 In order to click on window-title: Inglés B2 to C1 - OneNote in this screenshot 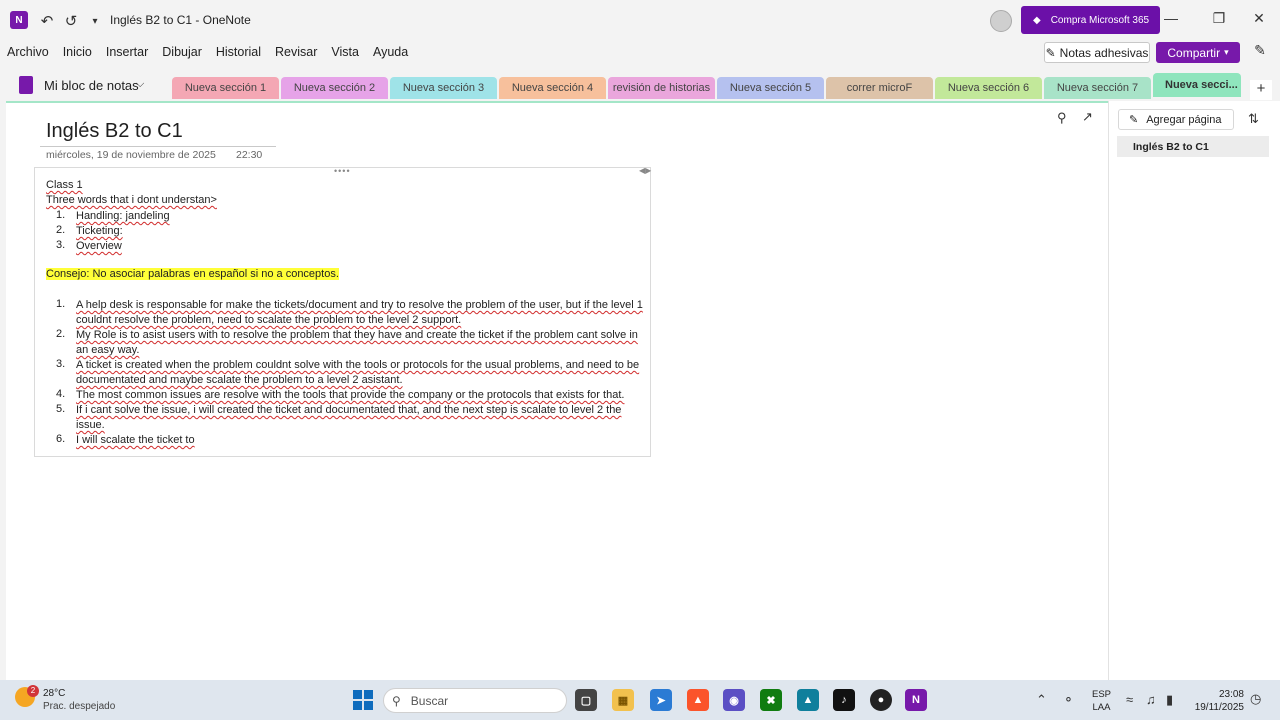, I will do `click(180, 20)`.